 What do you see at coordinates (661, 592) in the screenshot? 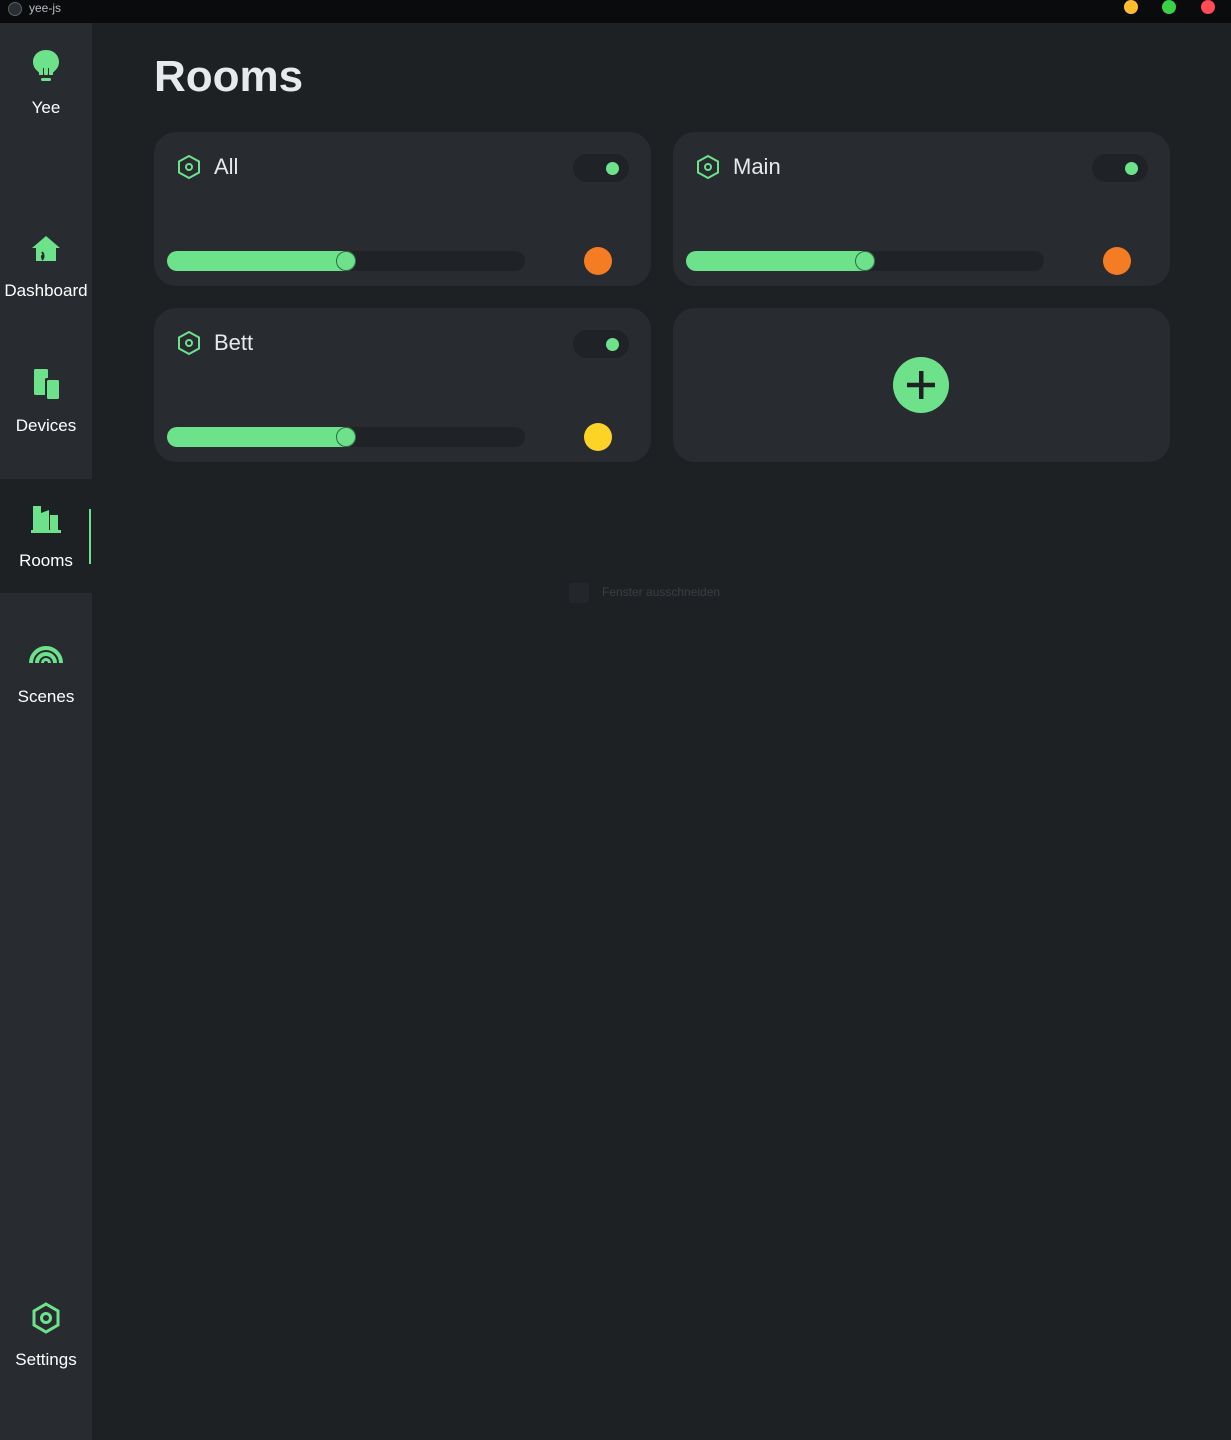
I see `ghost-tooltip-text: Fenster ausschneiden` at bounding box center [661, 592].